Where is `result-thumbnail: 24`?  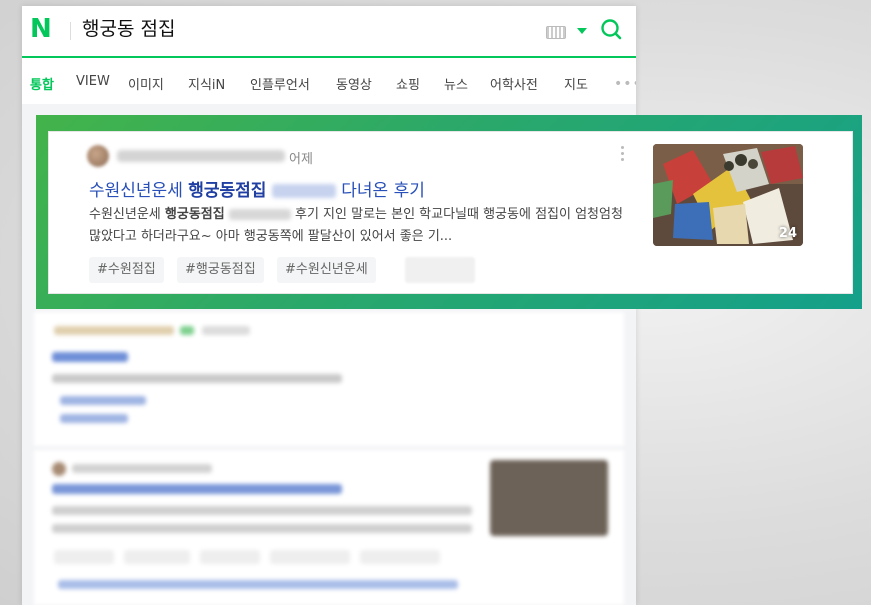 result-thumbnail: 24 is located at coordinates (728, 195).